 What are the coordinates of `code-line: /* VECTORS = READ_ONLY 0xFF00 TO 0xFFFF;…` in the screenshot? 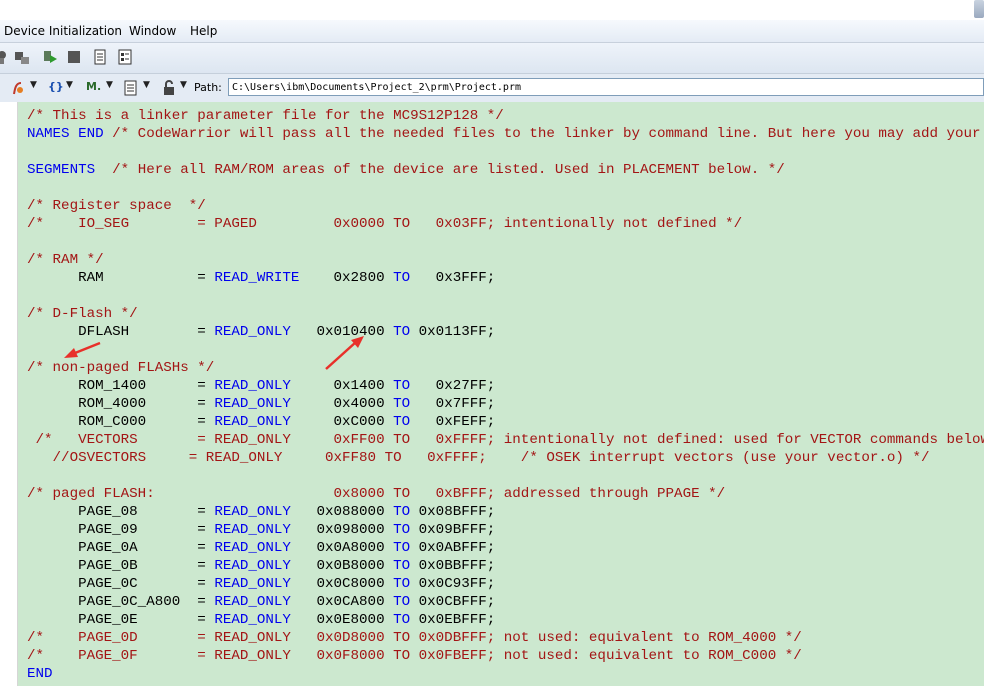 It's located at (505, 440).